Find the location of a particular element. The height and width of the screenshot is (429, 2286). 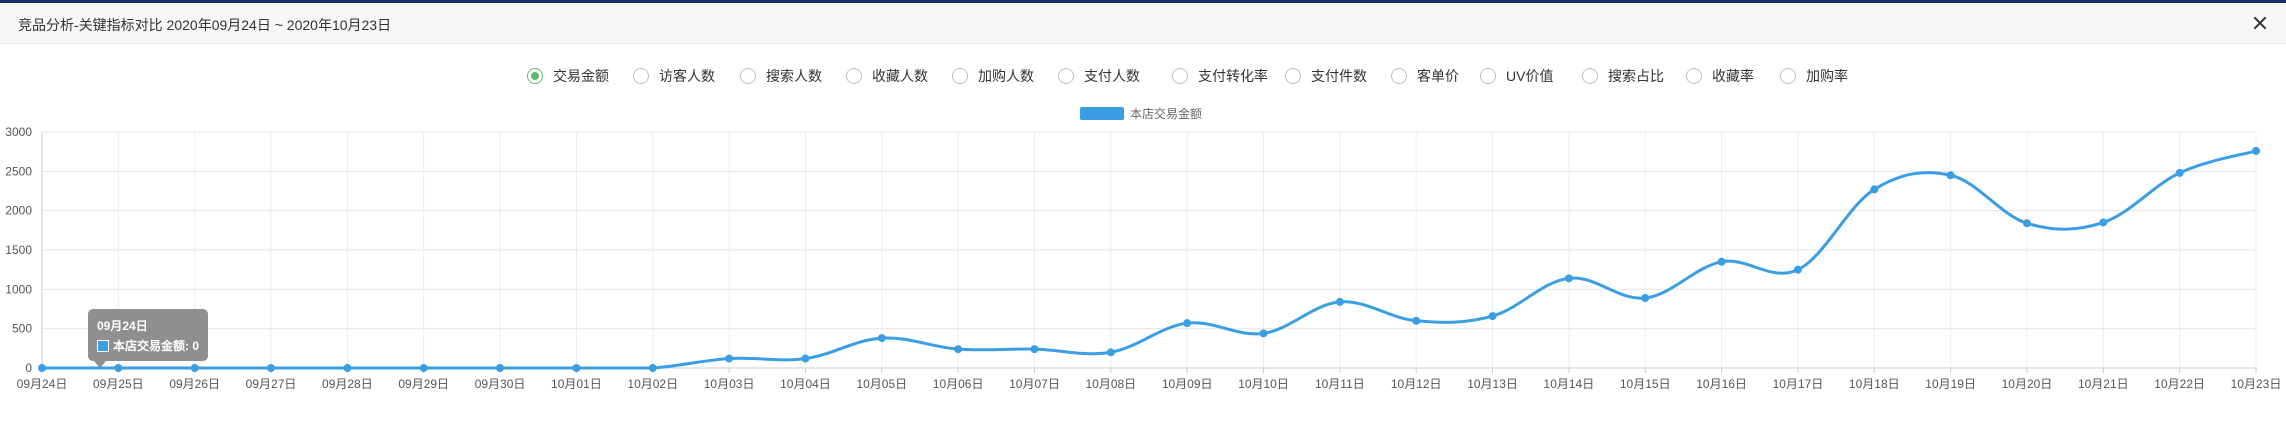

metric-label: 访客人数 is located at coordinates (687, 76).